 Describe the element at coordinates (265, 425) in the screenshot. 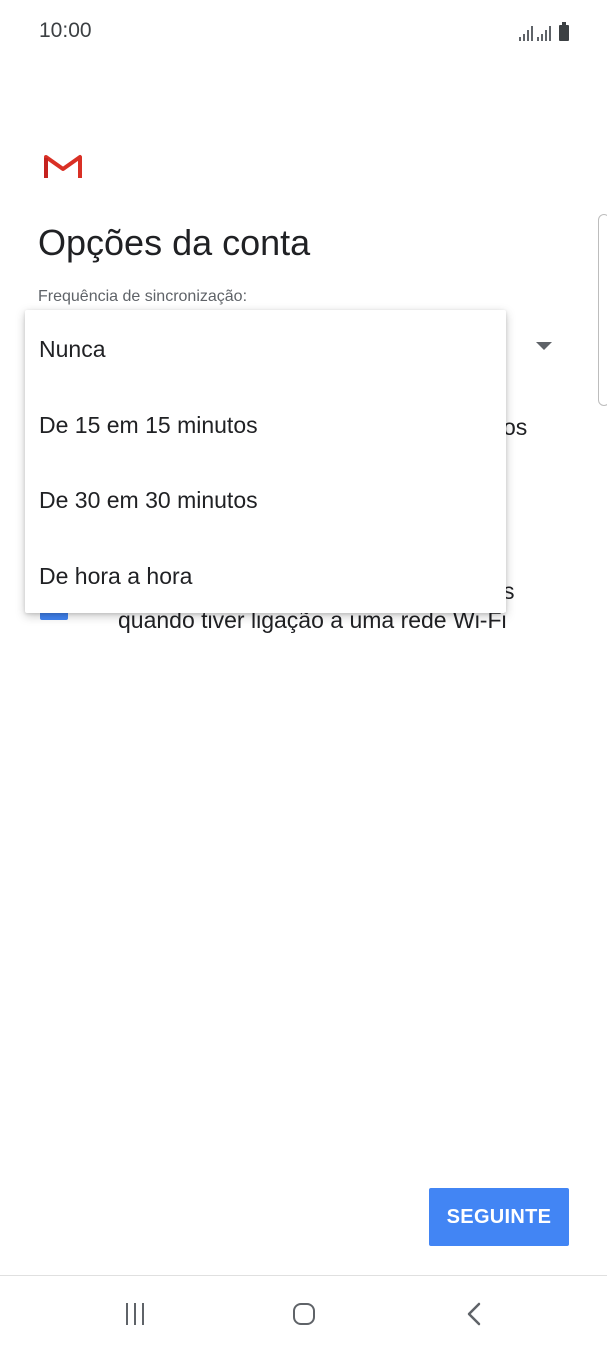

I see `menu-item-15-minutes: De 15 em 15 minutos` at that location.